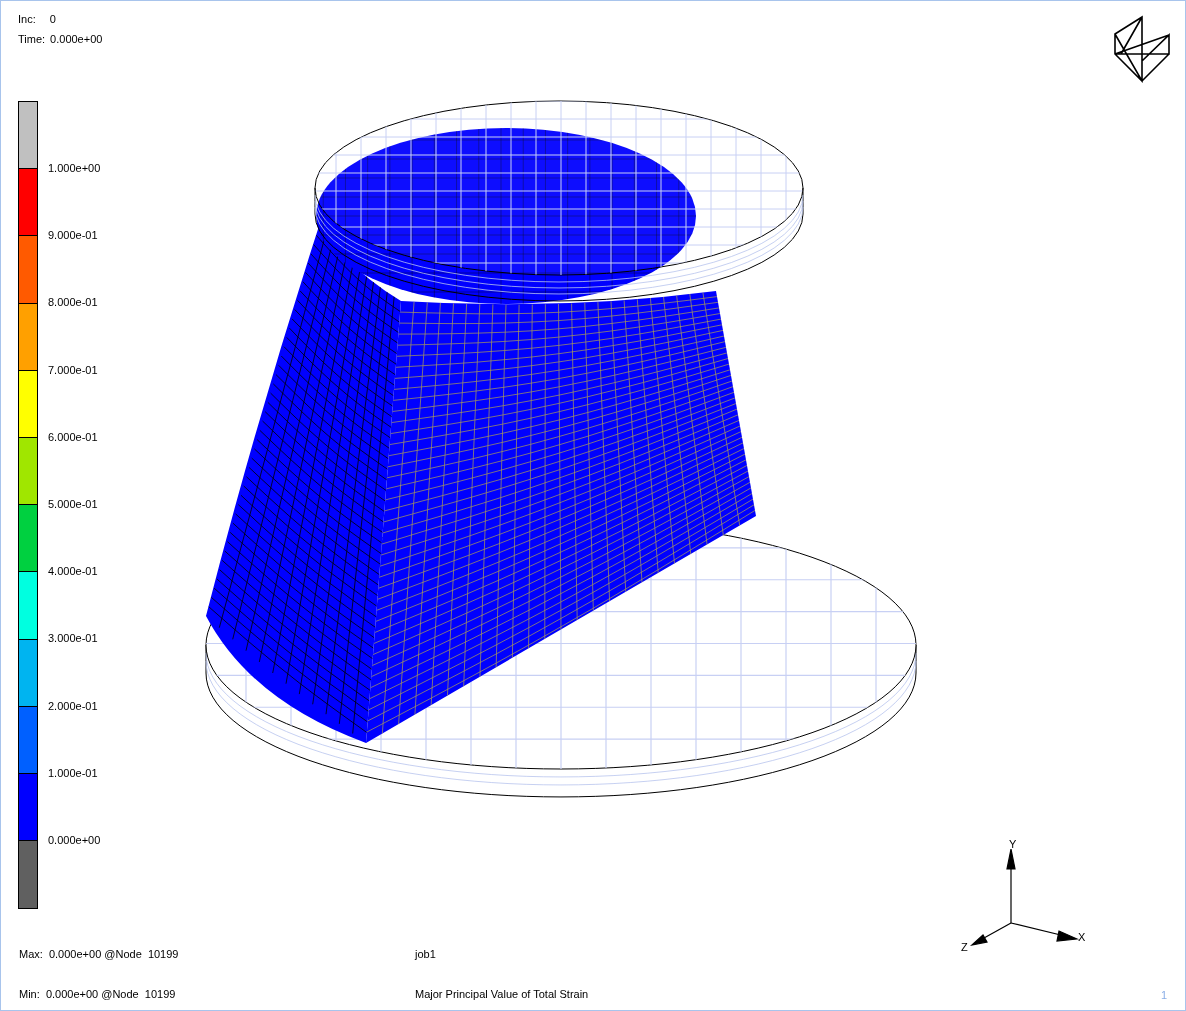 Image resolution: width=1186 pixels, height=1011 pixels. Describe the element at coordinates (964, 947) in the screenshot. I see `z-axis-label: Z` at that location.